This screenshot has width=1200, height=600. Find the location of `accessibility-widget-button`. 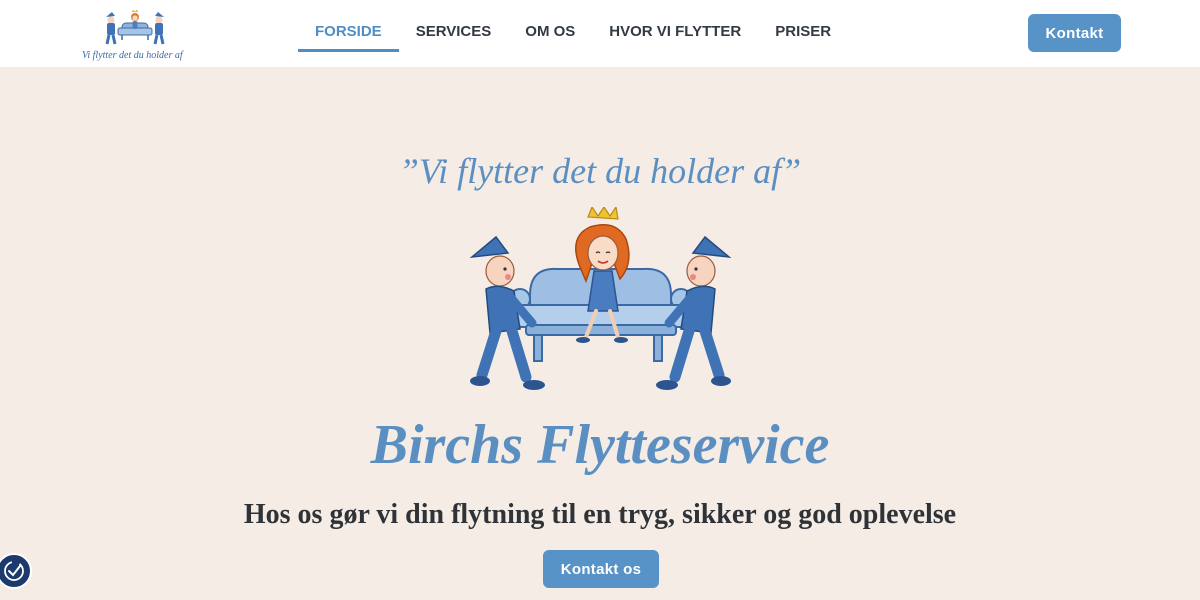

accessibility-widget-button is located at coordinates (16, 571).